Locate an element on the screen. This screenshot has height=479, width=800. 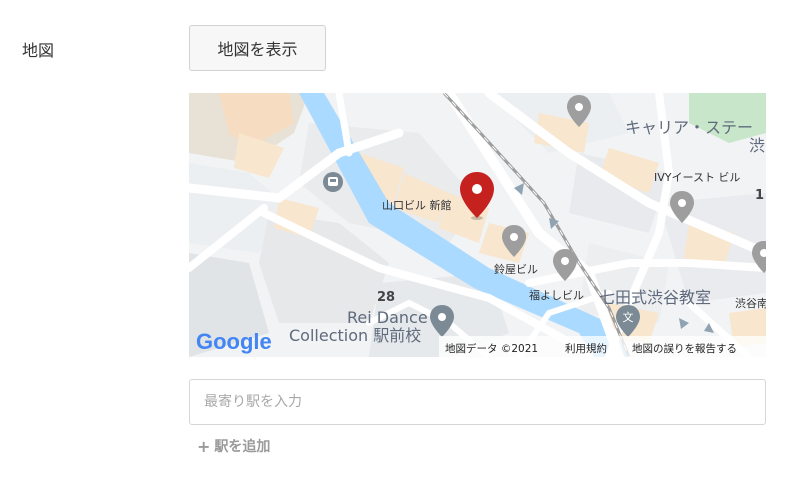
report-map-error-link: 地図の誤りを報告する is located at coordinates (684, 348).